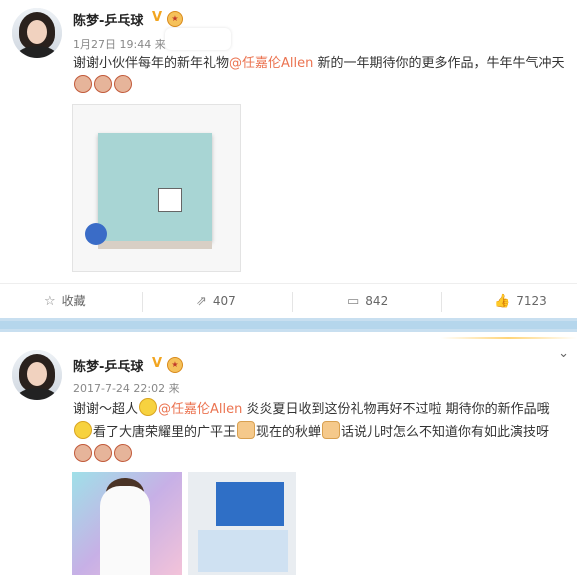  What do you see at coordinates (367, 301) in the screenshot?
I see `comment-button: ▭ 842` at bounding box center [367, 301].